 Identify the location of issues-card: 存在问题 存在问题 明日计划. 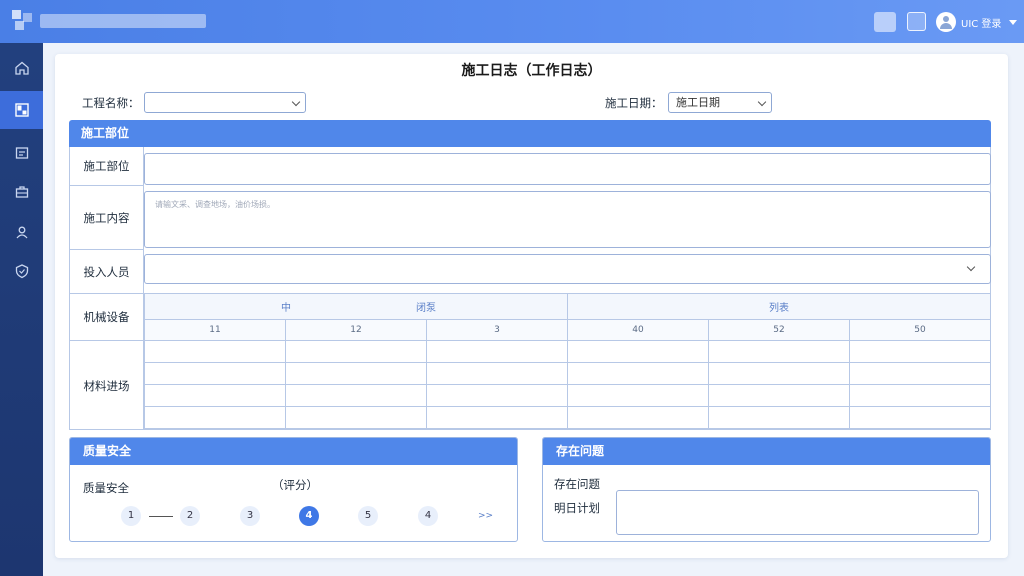
(766, 489).